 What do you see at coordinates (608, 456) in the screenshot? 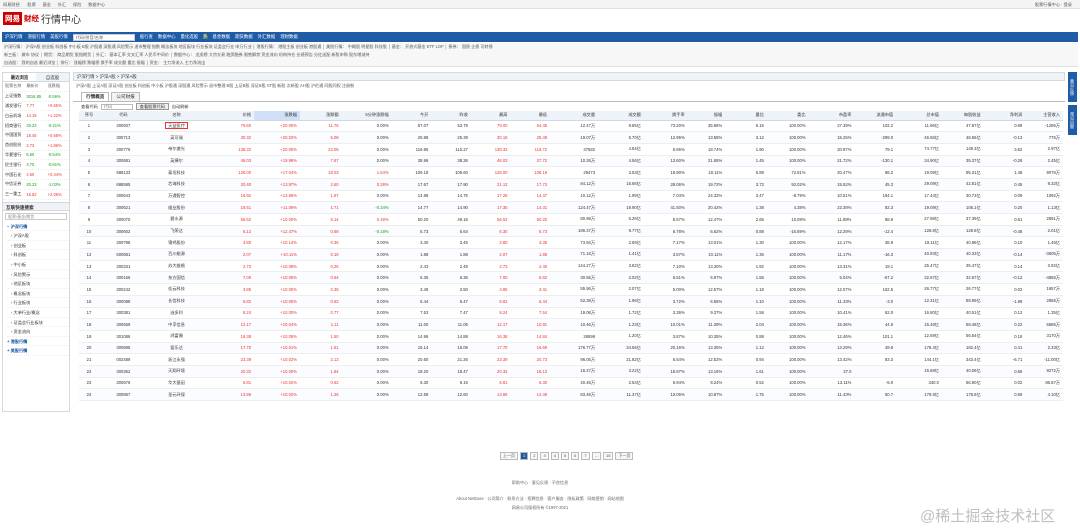
I see `page-link: 15` at bounding box center [608, 456].